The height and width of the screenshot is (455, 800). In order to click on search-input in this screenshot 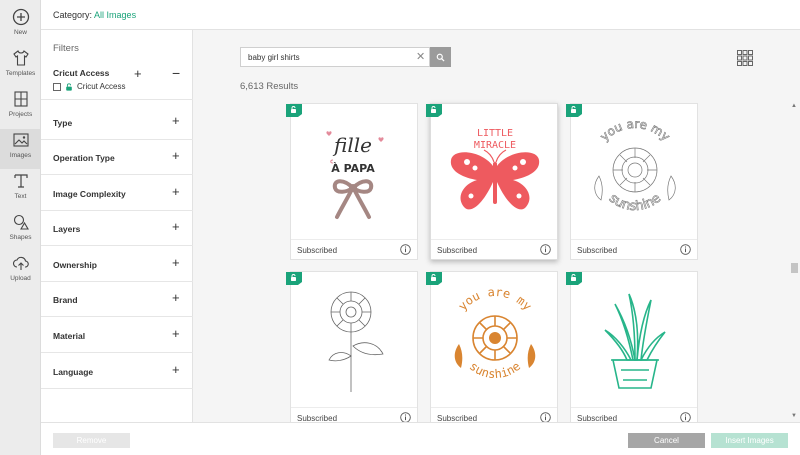, I will do `click(326, 57)`.